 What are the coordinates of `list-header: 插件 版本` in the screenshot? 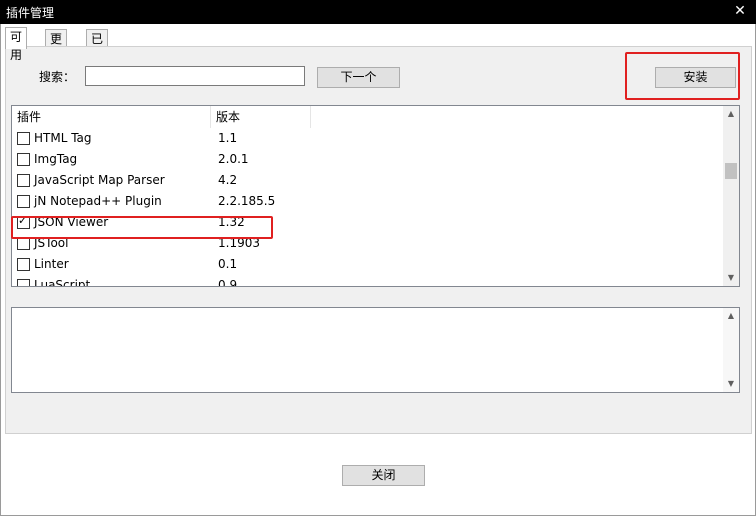 It's located at (367, 117).